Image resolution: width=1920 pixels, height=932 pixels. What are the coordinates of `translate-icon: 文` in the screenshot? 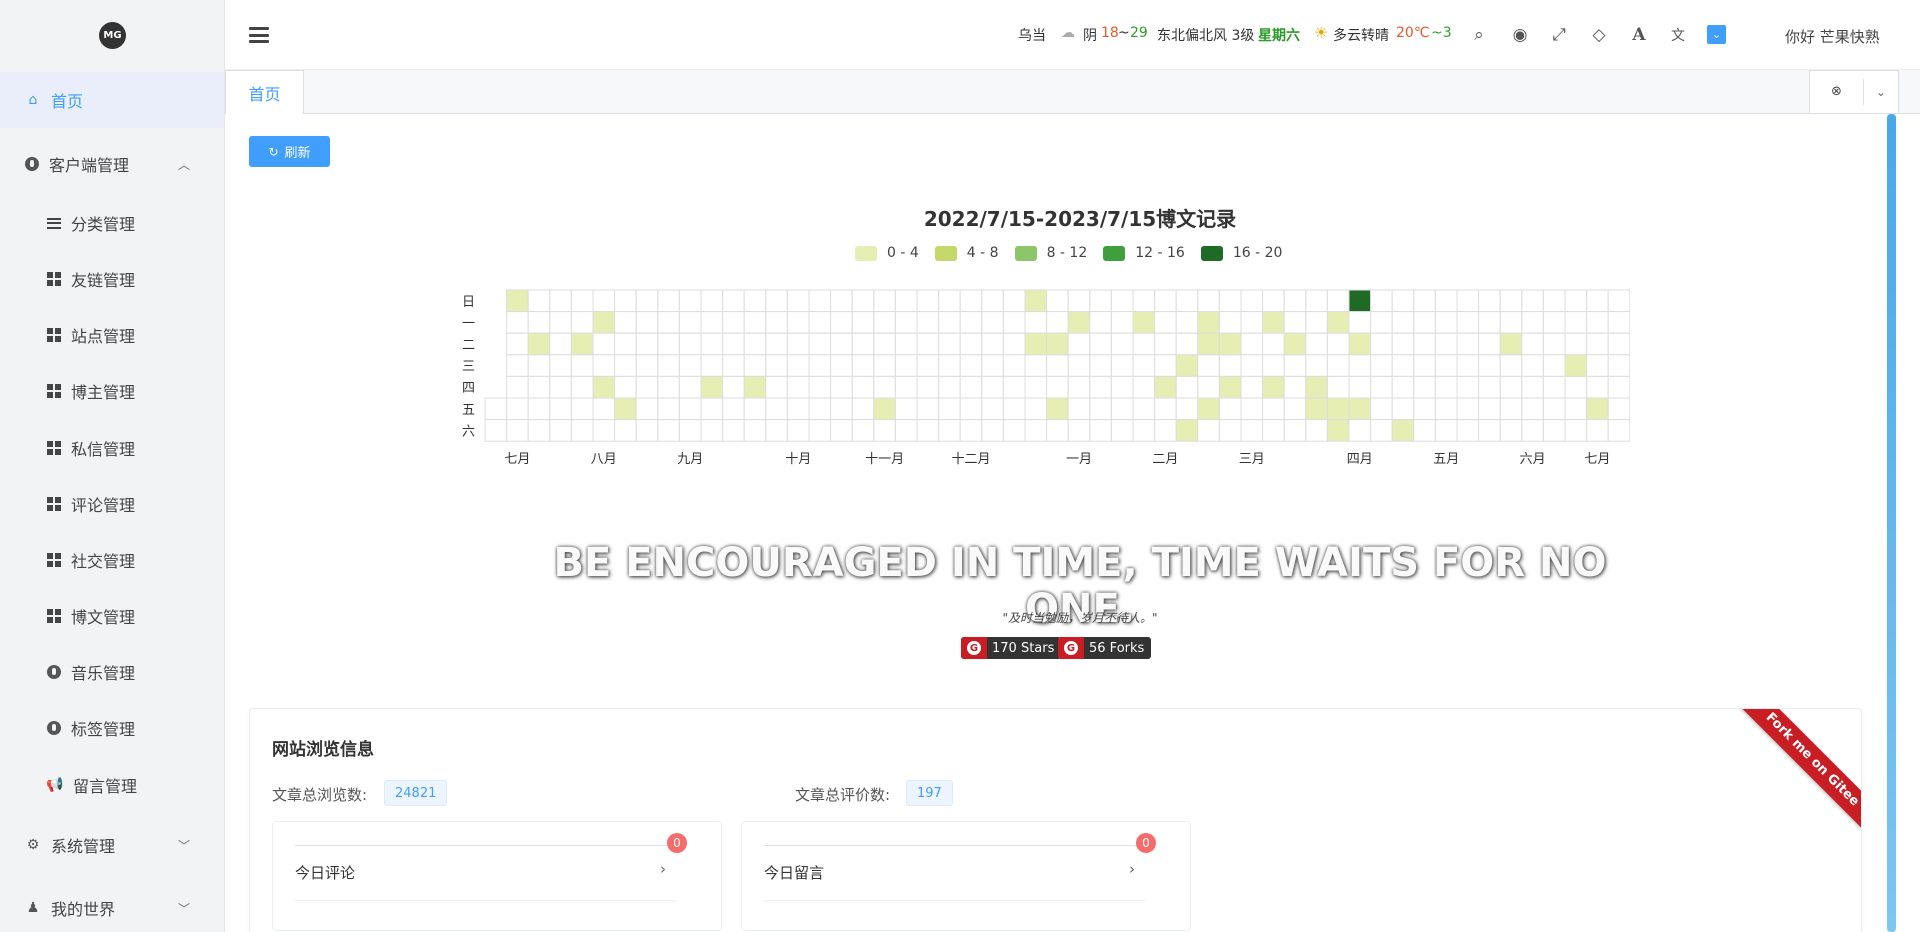 It's located at (1678, 35).